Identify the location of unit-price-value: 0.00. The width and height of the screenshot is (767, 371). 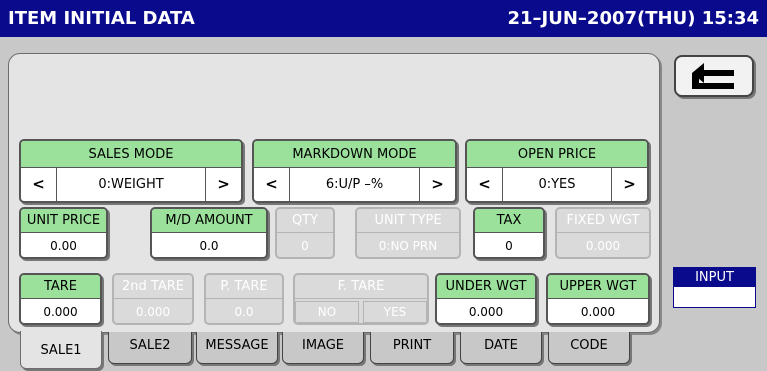
(63, 246).